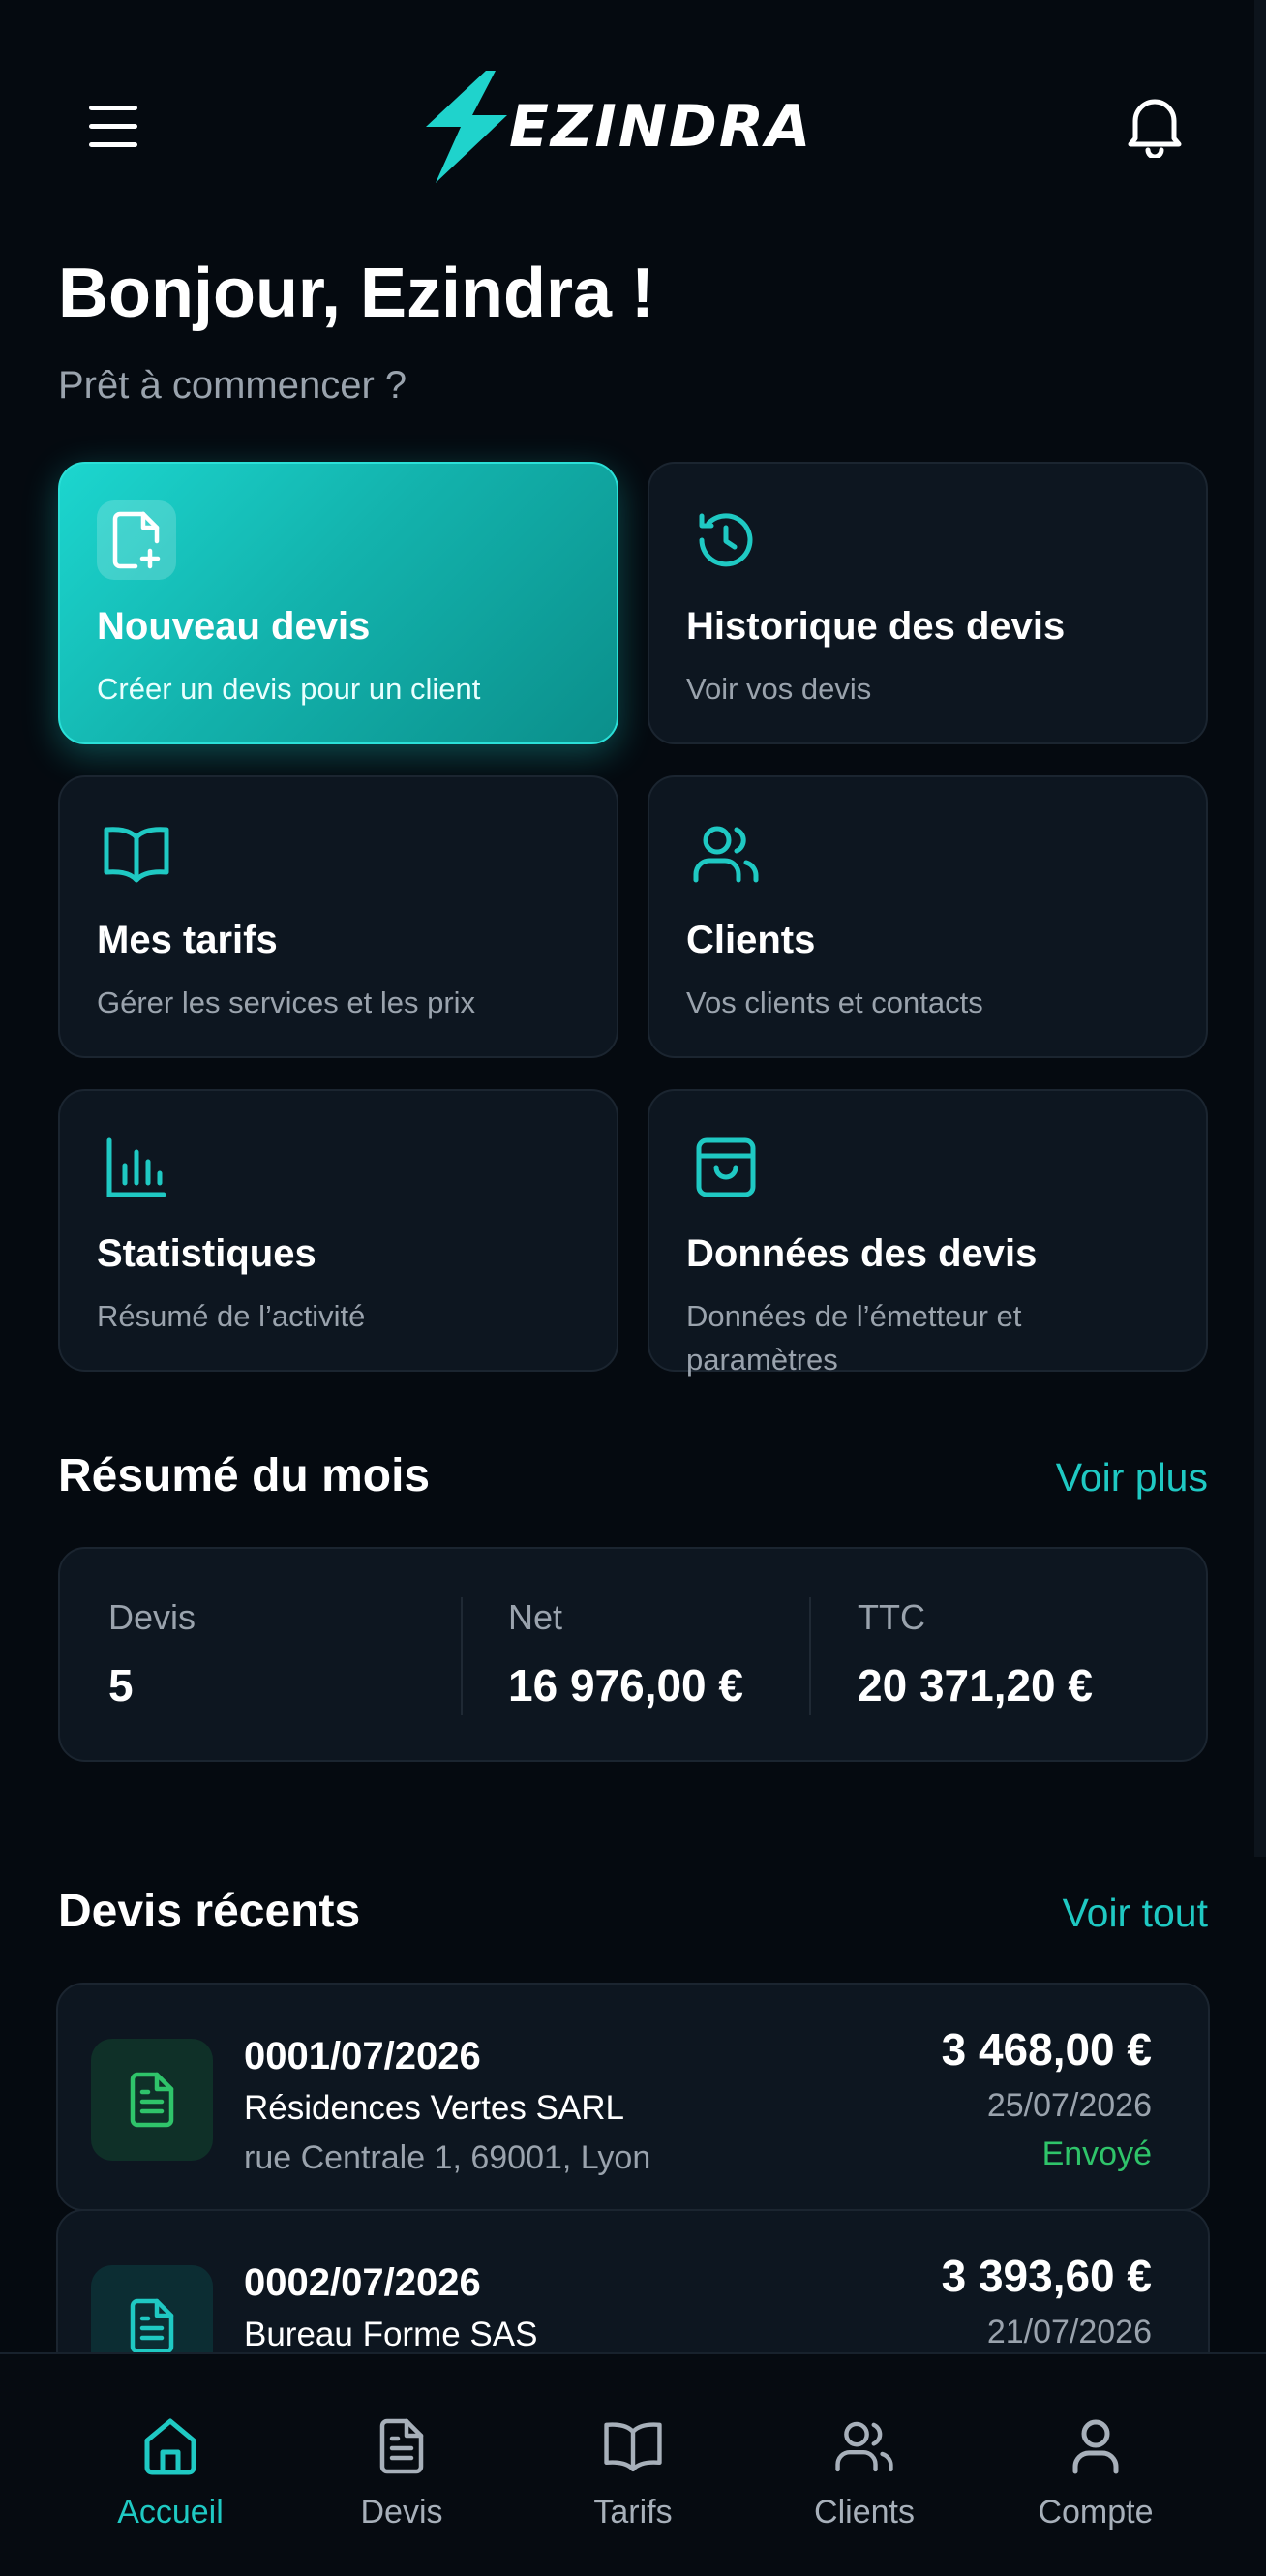 Image resolution: width=1266 pixels, height=2576 pixels. I want to click on nav-label: Devis, so click(401, 2512).